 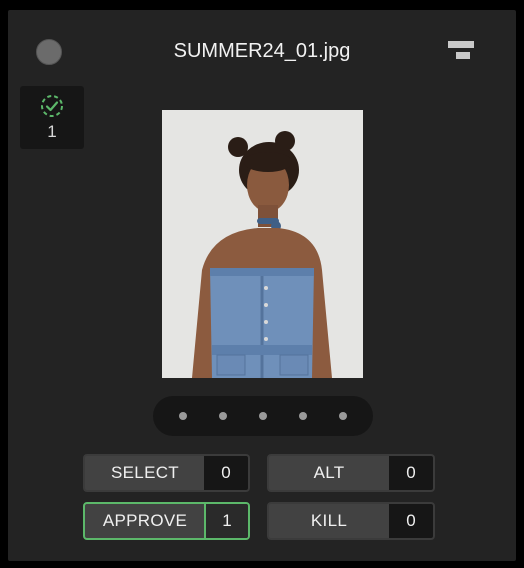 What do you see at coordinates (52, 131) in the screenshot?
I see `approval-count: 1` at bounding box center [52, 131].